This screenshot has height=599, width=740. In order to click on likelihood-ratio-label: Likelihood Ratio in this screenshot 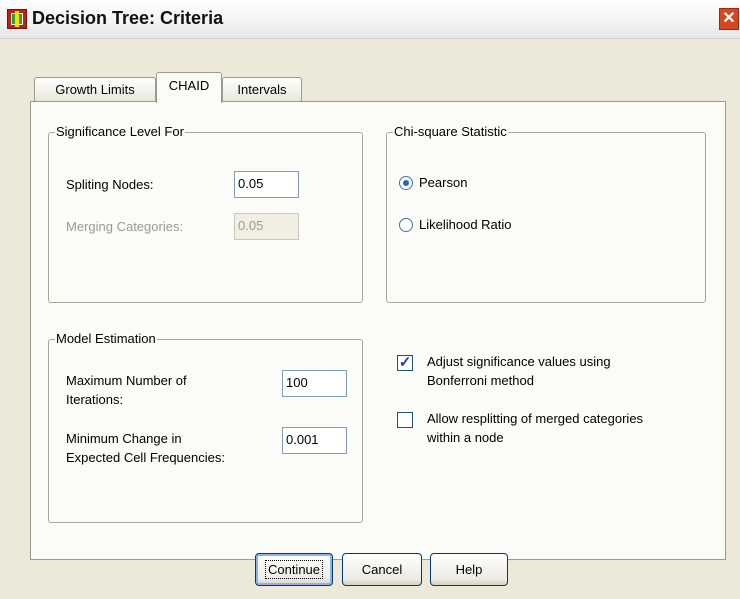, I will do `click(465, 225)`.